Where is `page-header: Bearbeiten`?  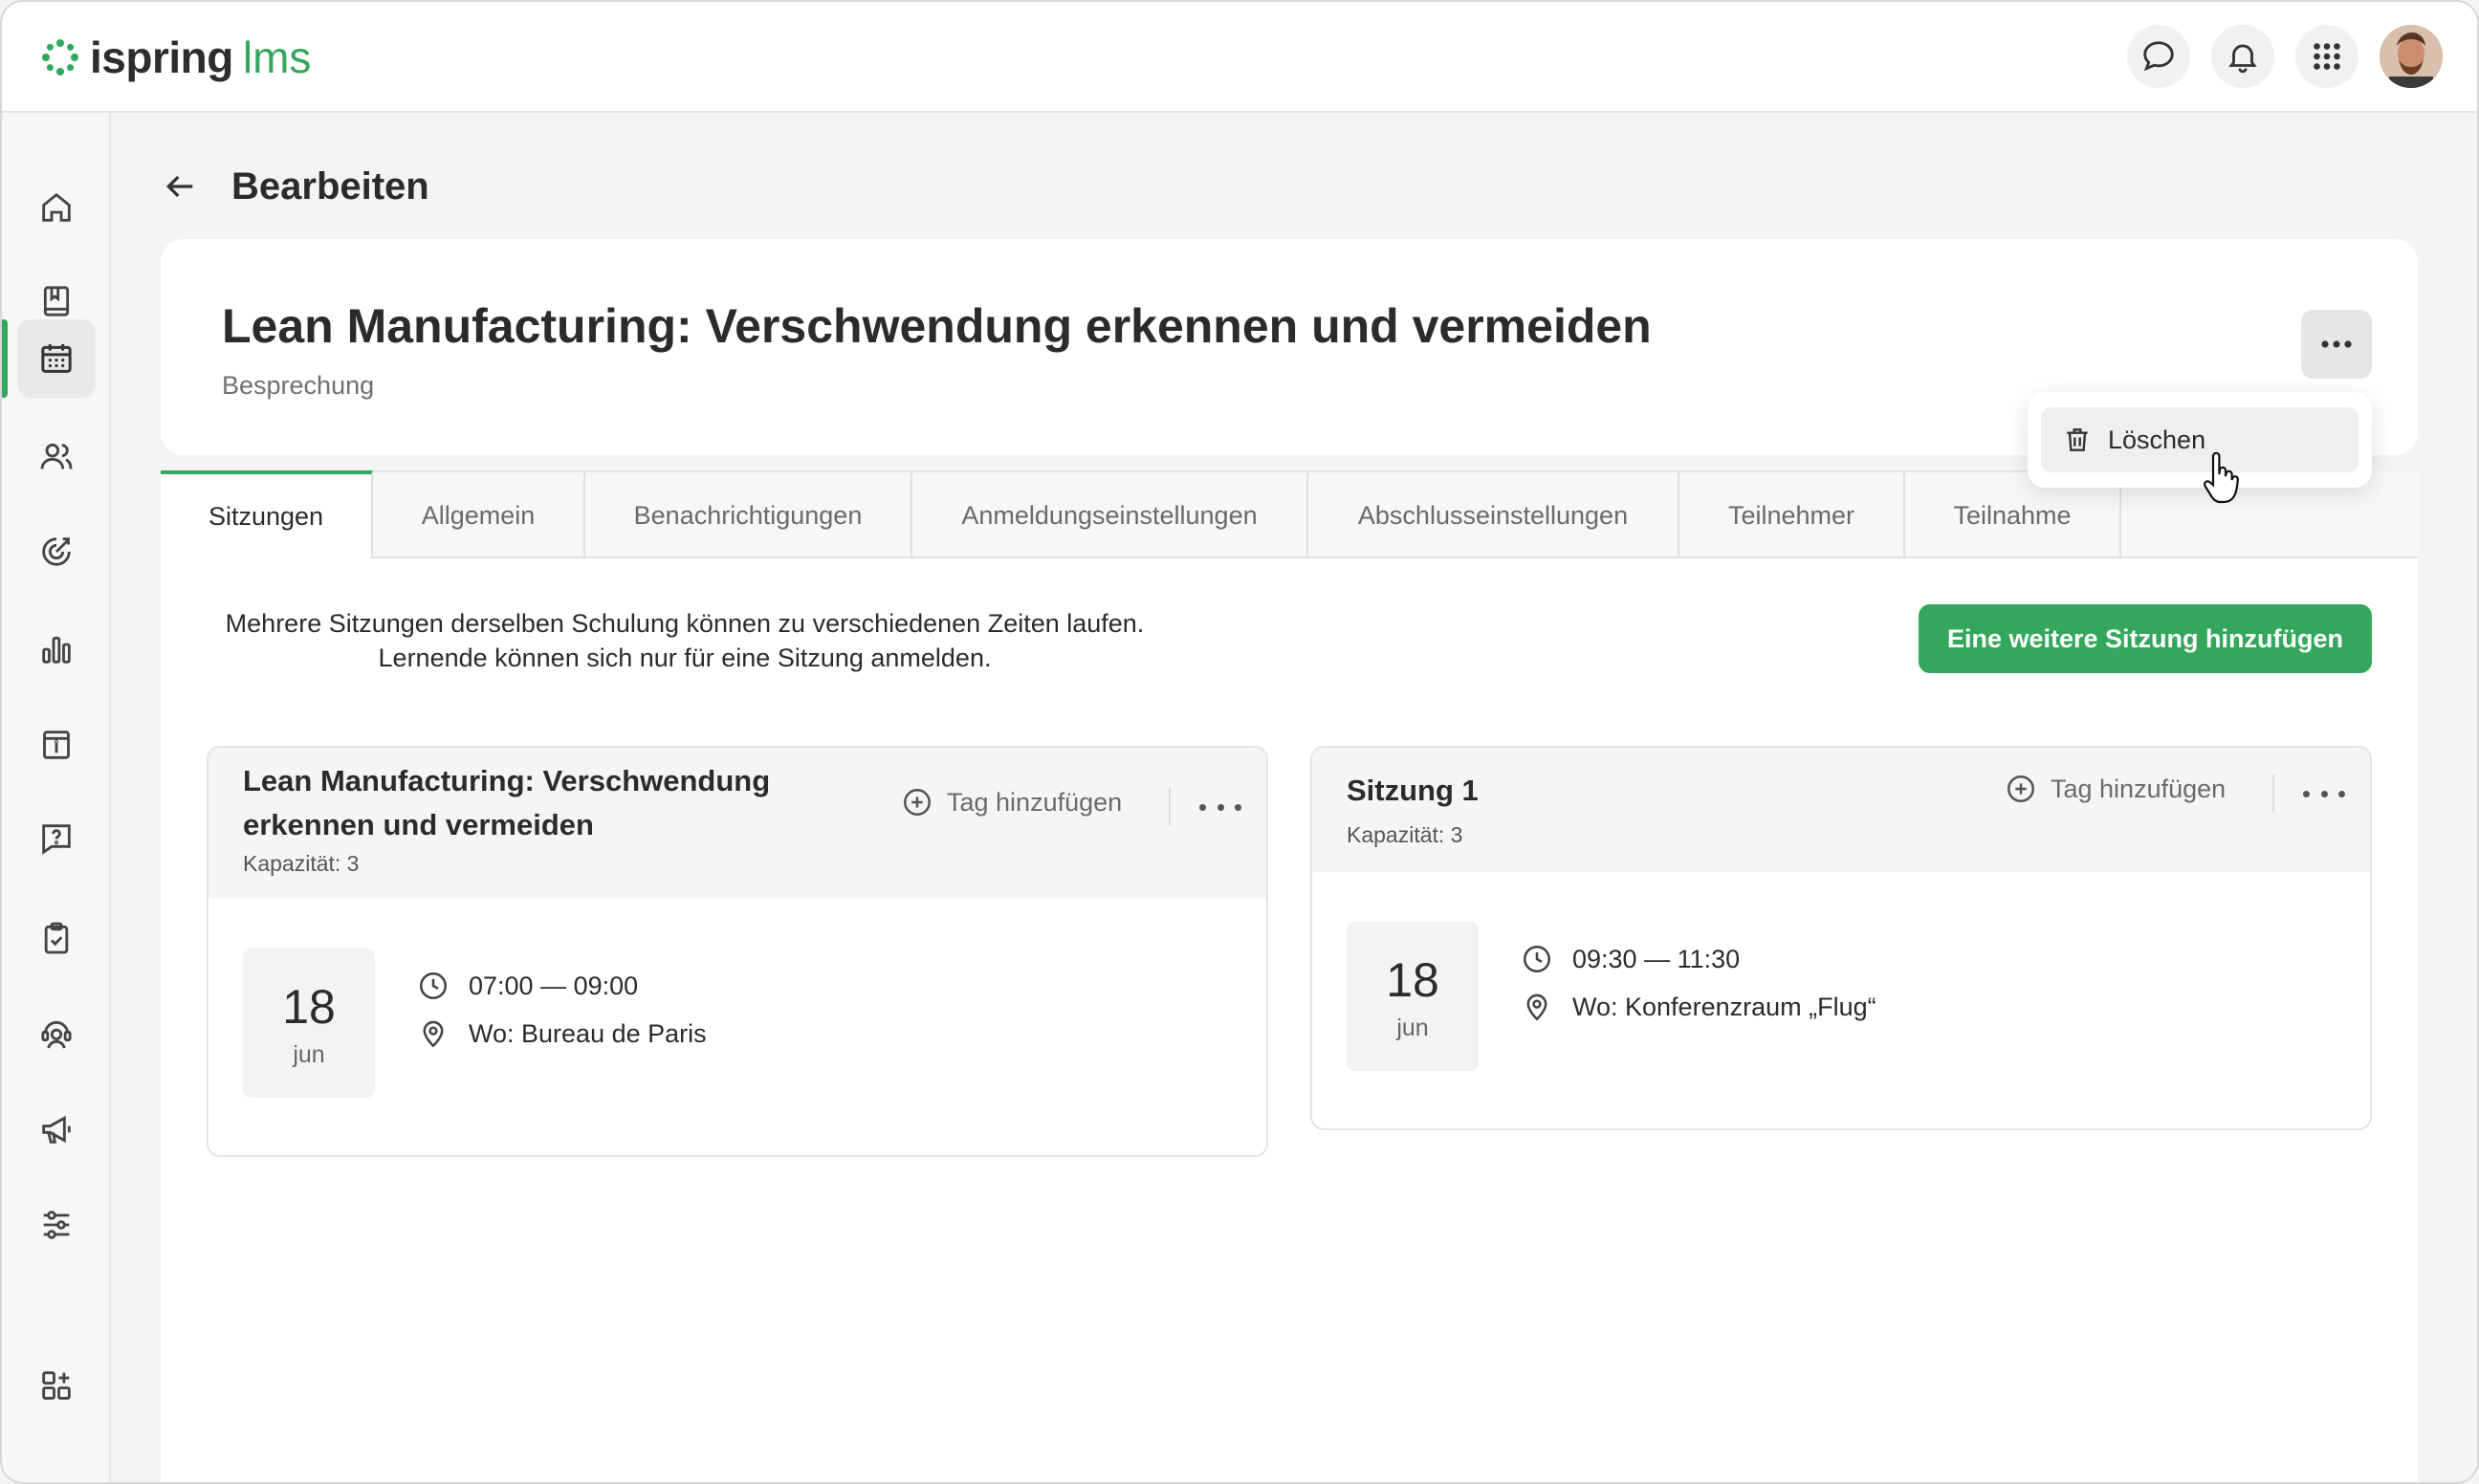 page-header: Bearbeiten is located at coordinates (295, 187).